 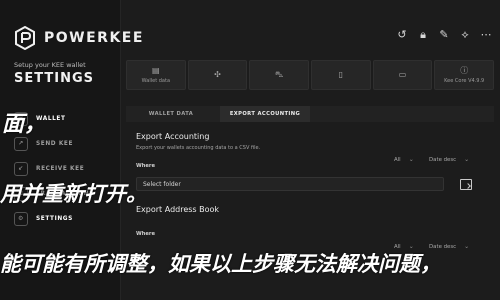 What do you see at coordinates (464, 80) in the screenshot?
I see `card-label: Kee Core V4.9.9` at bounding box center [464, 80].